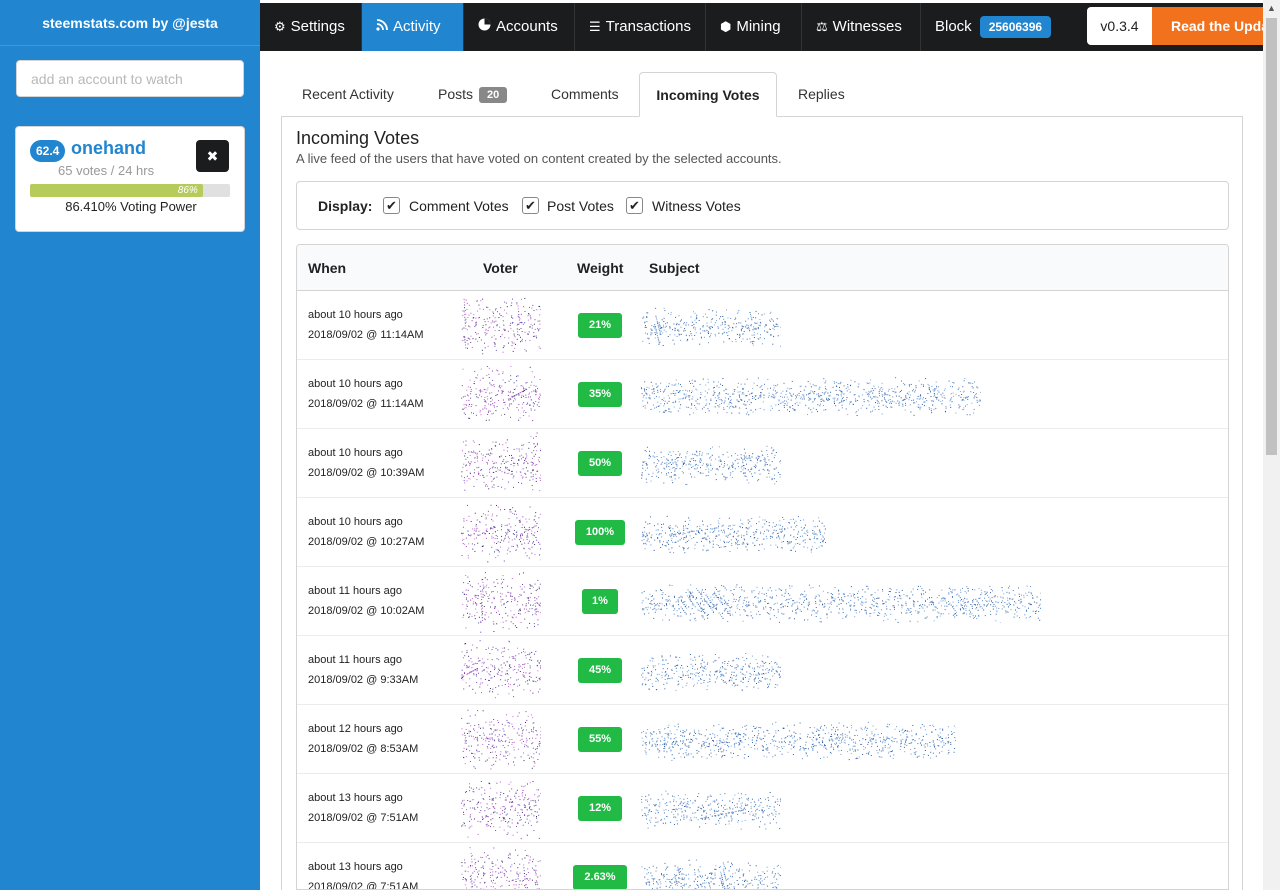 The image size is (1280, 890). Describe the element at coordinates (116, 190) in the screenshot. I see `voting-power-fill: 86%` at that location.